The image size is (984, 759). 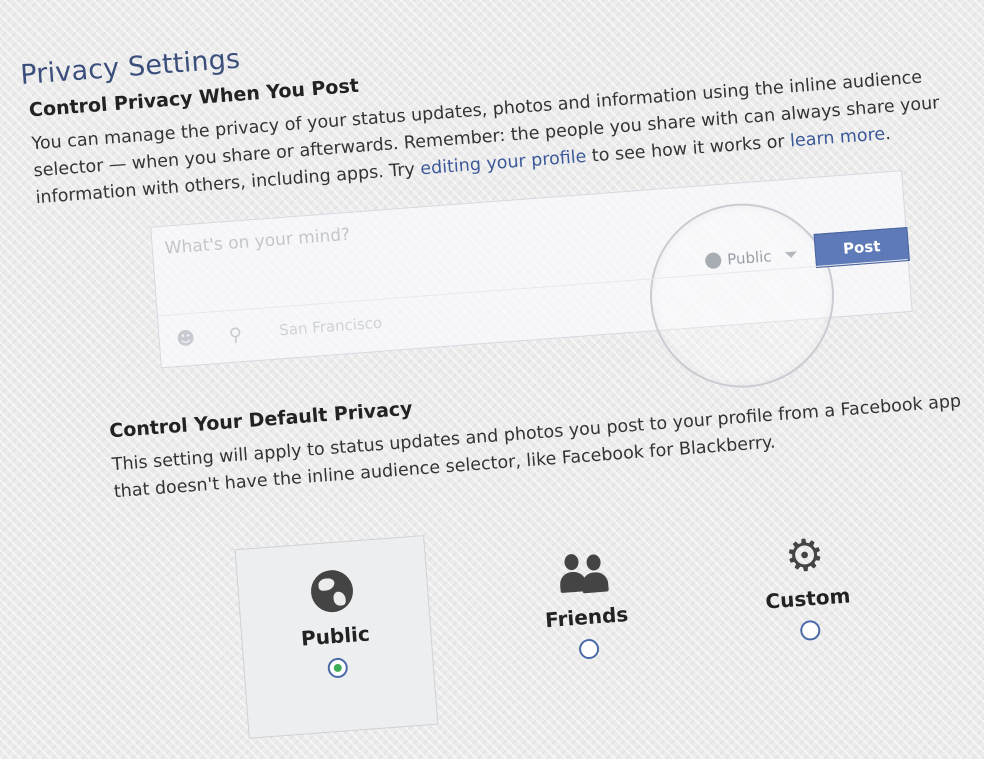 I want to click on magnifier-circle, so click(x=742, y=295).